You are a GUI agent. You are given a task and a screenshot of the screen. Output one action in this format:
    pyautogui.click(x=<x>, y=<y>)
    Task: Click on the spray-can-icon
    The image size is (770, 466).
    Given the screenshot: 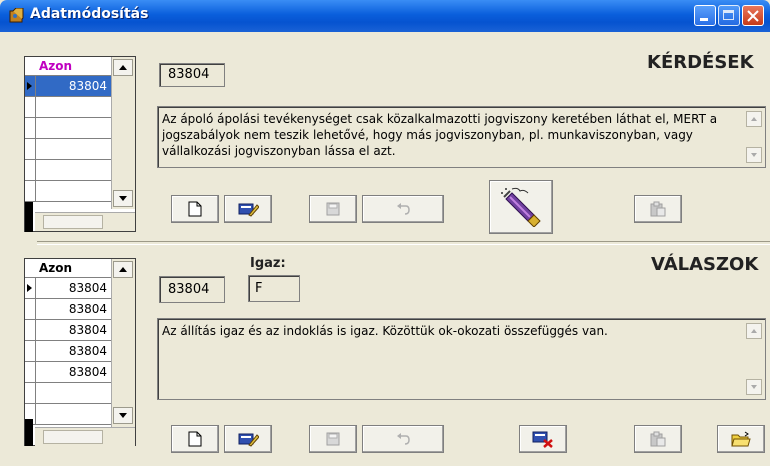 What is the action you would take?
    pyautogui.click(x=521, y=207)
    